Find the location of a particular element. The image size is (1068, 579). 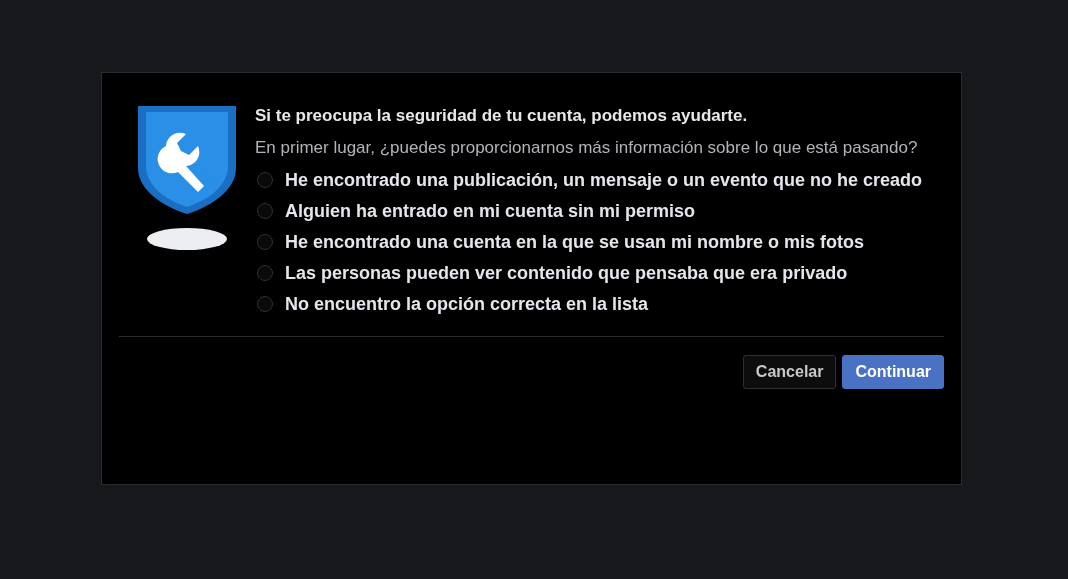

radio-option: He encontrado una cuenta en la que se usan mi nombre o mis fotos is located at coordinates (594, 242).